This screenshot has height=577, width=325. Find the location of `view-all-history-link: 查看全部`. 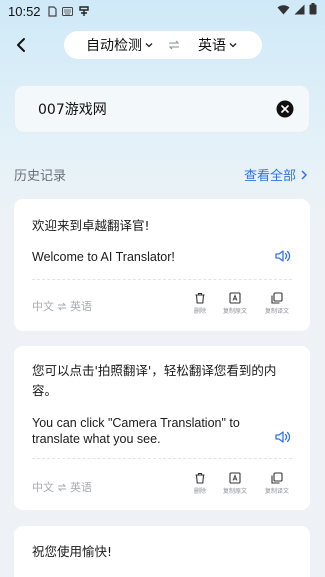

view-all-history-link: 查看全部 is located at coordinates (276, 174).